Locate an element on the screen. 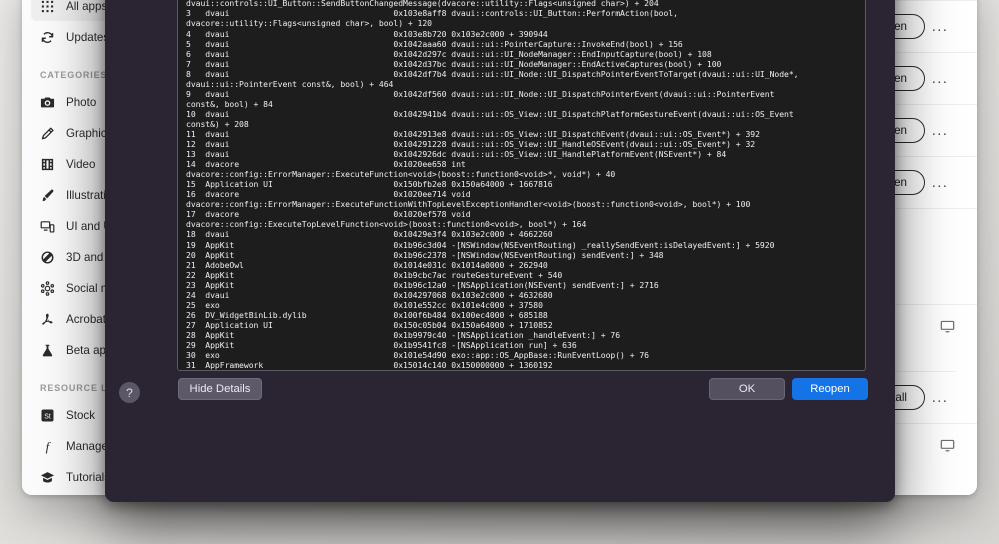 The width and height of the screenshot is (999, 544). sidebar-item-label: Tutorials is located at coordinates (88, 477).